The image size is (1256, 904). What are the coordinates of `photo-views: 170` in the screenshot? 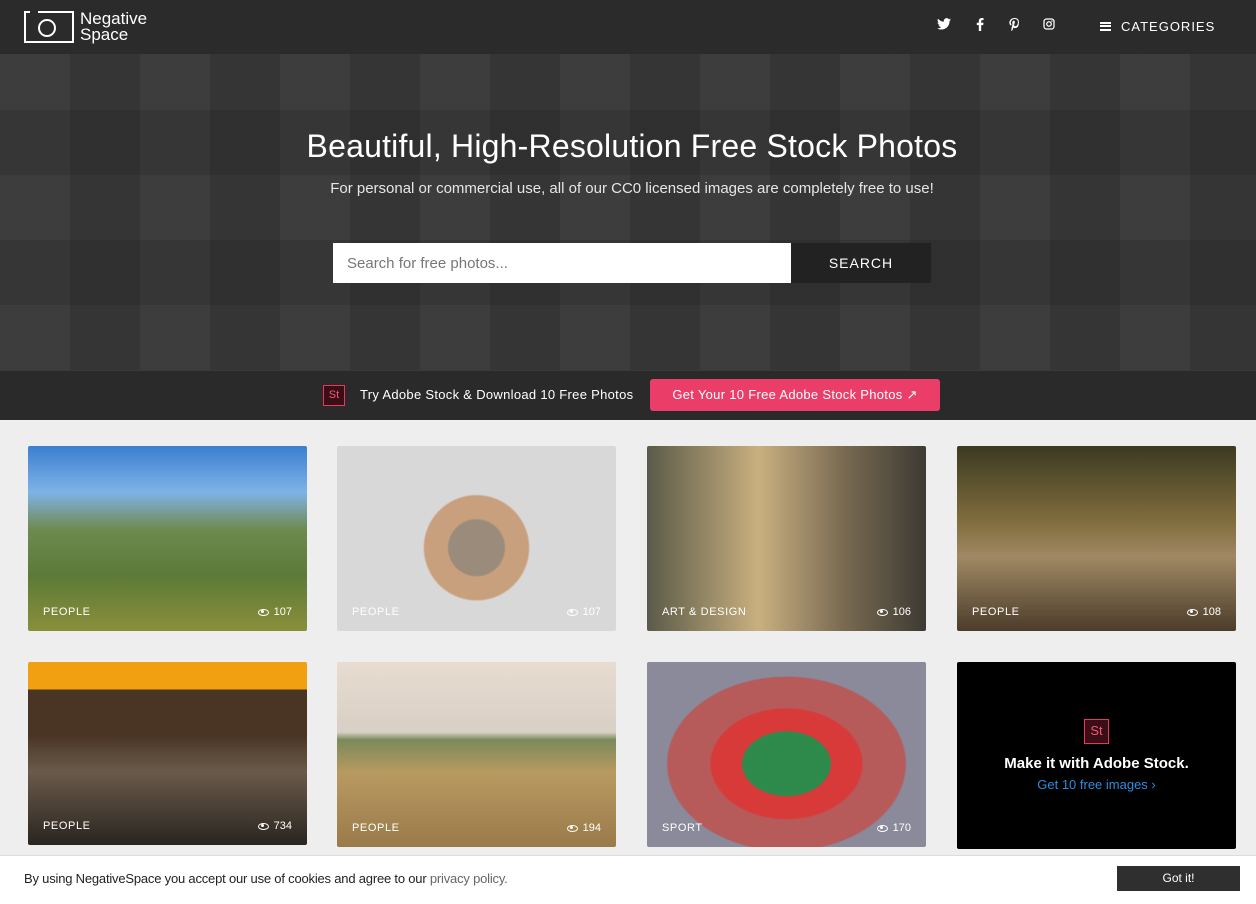 It's located at (893, 828).